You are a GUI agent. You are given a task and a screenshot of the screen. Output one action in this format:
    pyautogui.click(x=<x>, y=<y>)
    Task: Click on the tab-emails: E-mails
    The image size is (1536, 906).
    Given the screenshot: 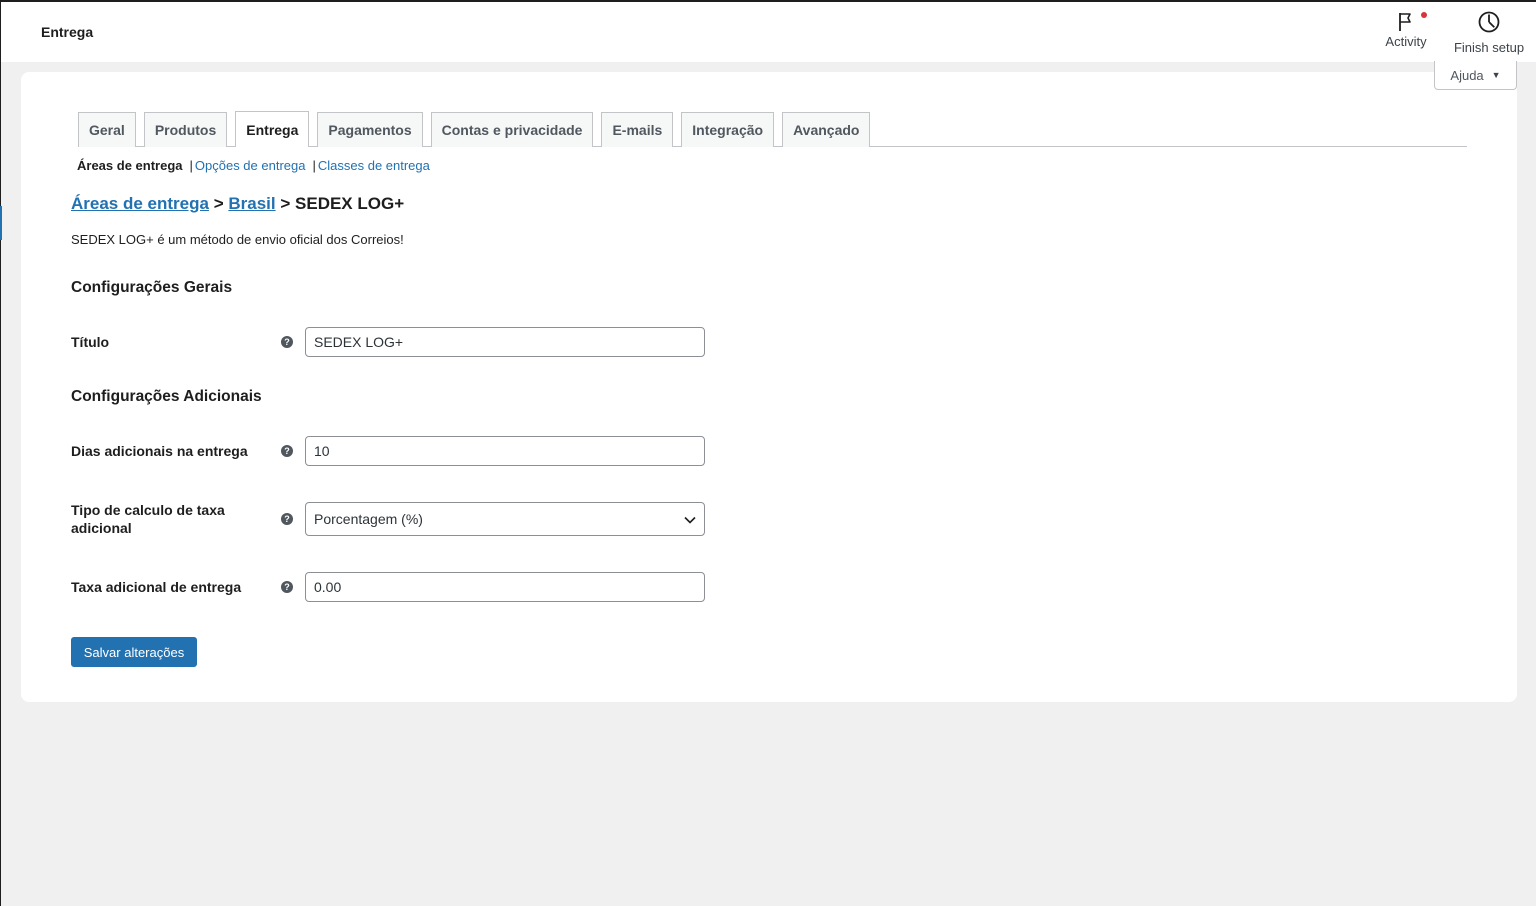 What is the action you would take?
    pyautogui.click(x=637, y=129)
    